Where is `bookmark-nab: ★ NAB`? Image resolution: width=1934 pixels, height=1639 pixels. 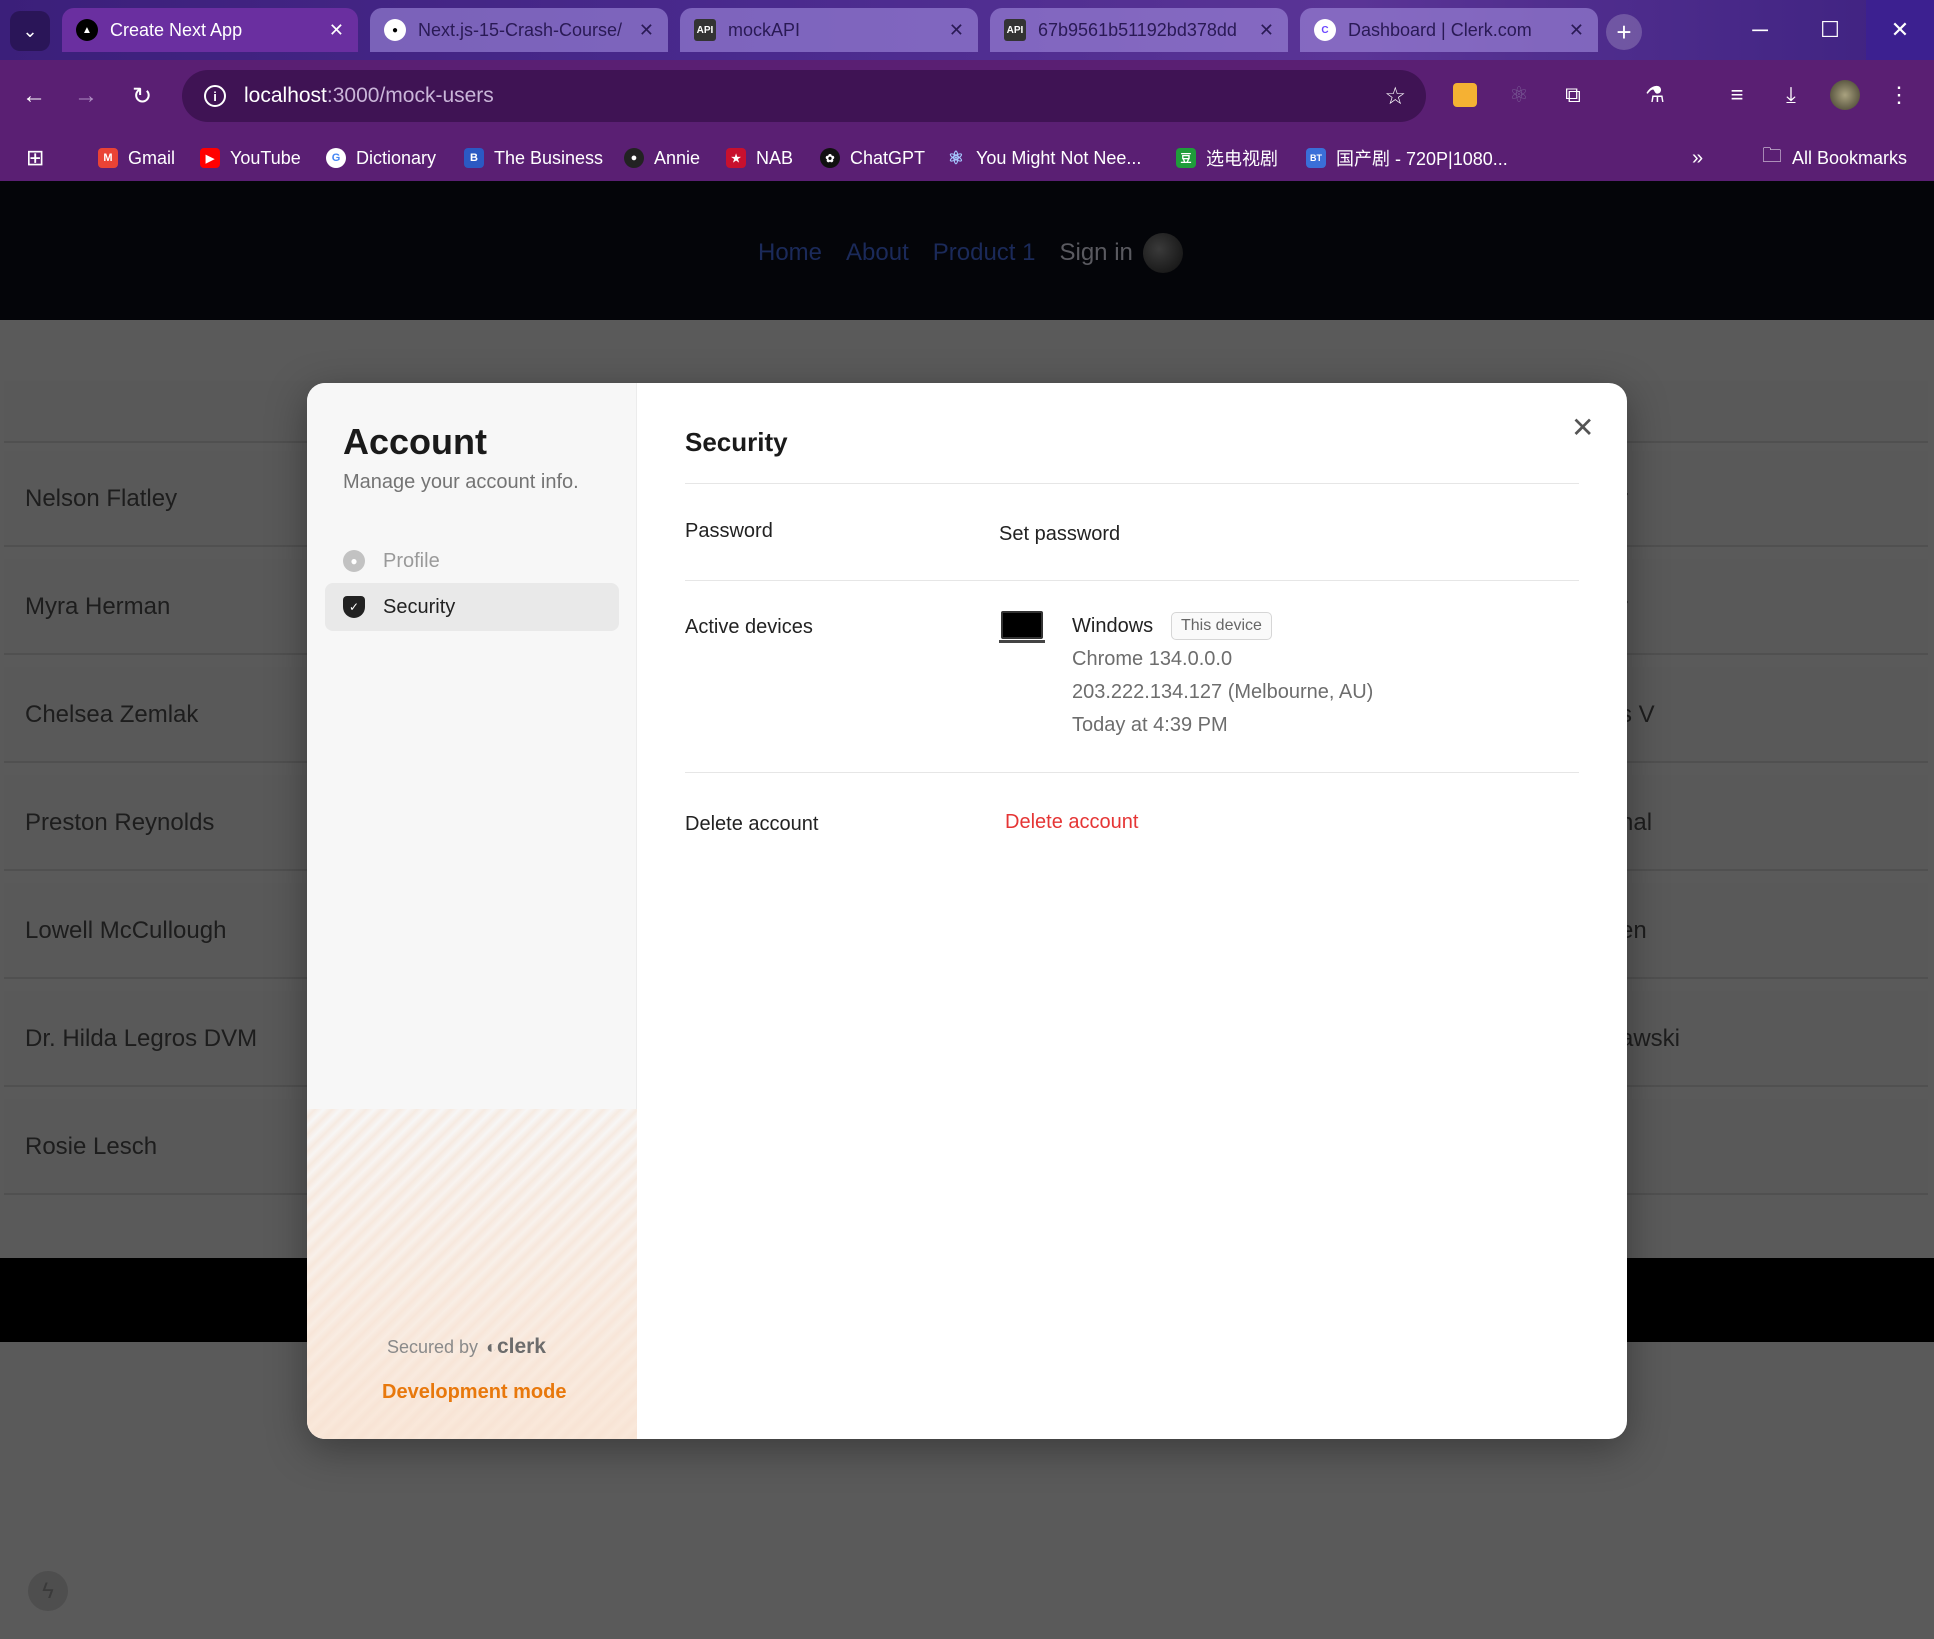 bookmark-nab: ★ NAB is located at coordinates (759, 158).